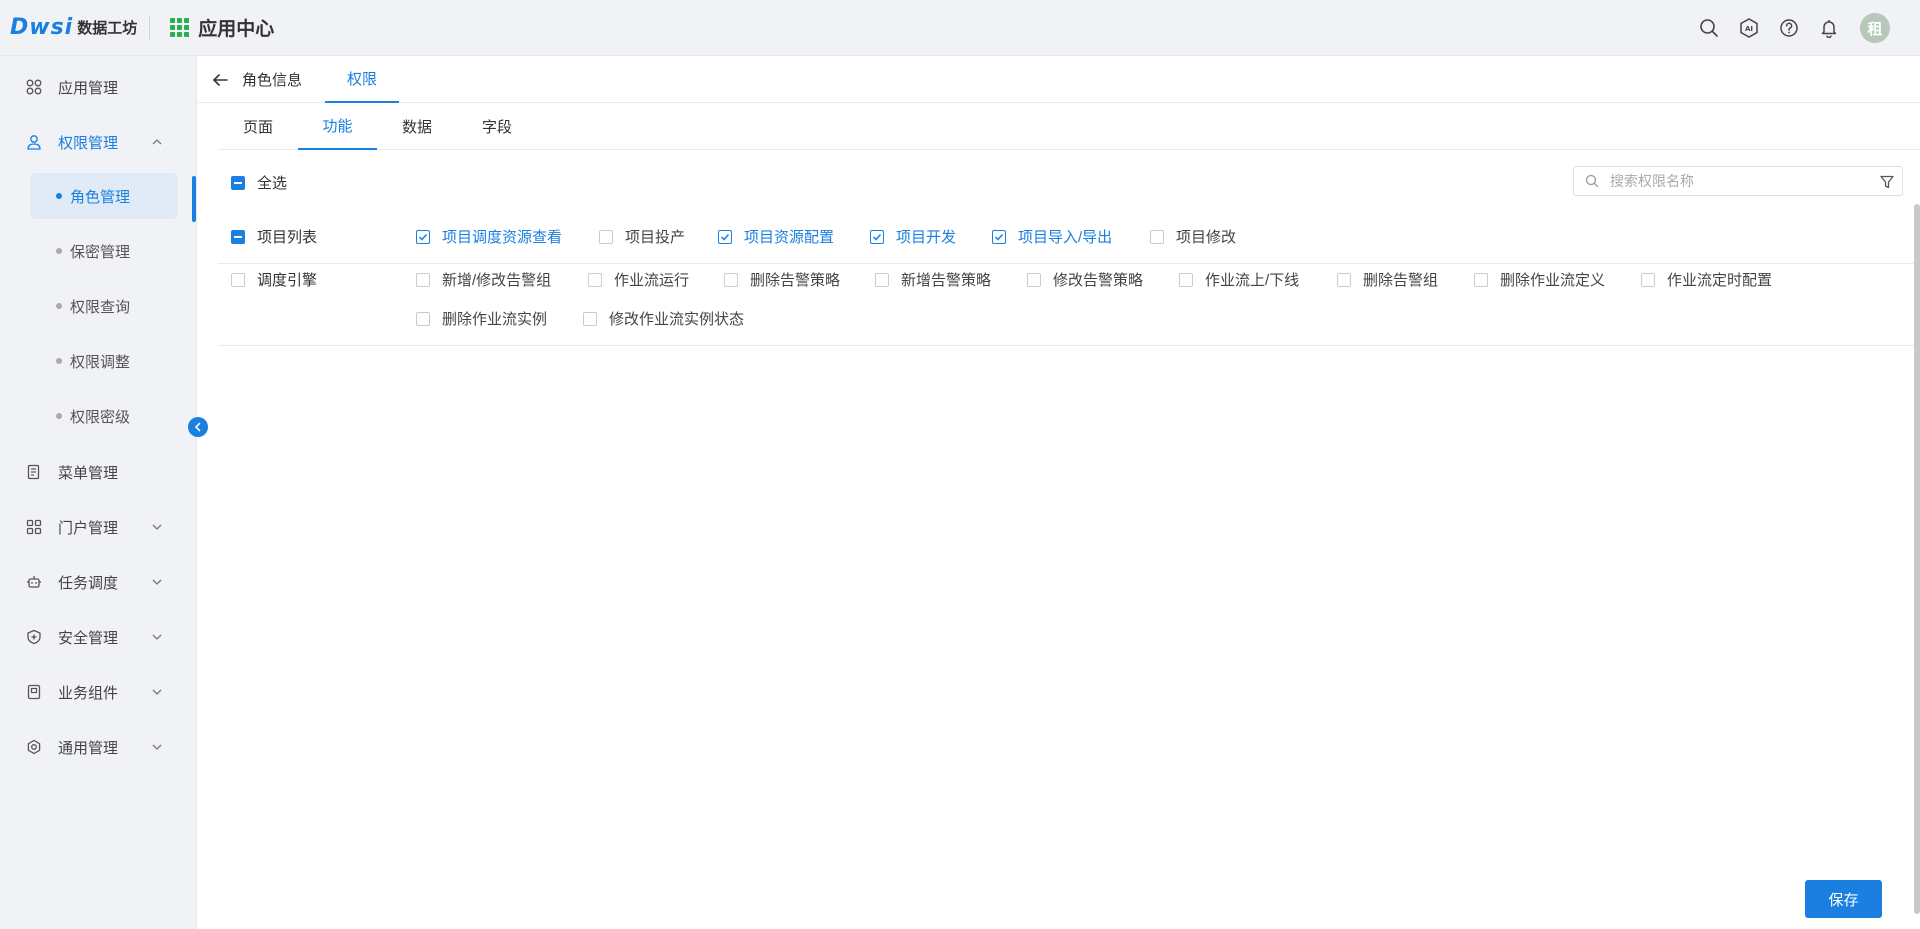 This screenshot has width=1920, height=929. I want to click on permission-checkbox: 新增/修改告警组, so click(483, 279).